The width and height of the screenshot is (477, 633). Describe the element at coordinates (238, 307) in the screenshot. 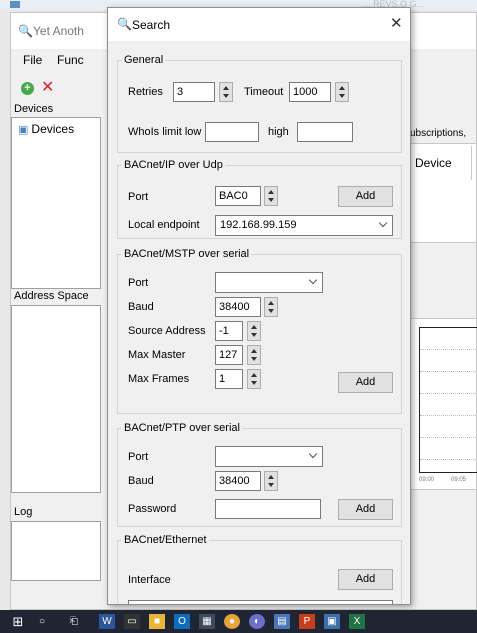

I see `mstp-baud-input: 38400` at that location.